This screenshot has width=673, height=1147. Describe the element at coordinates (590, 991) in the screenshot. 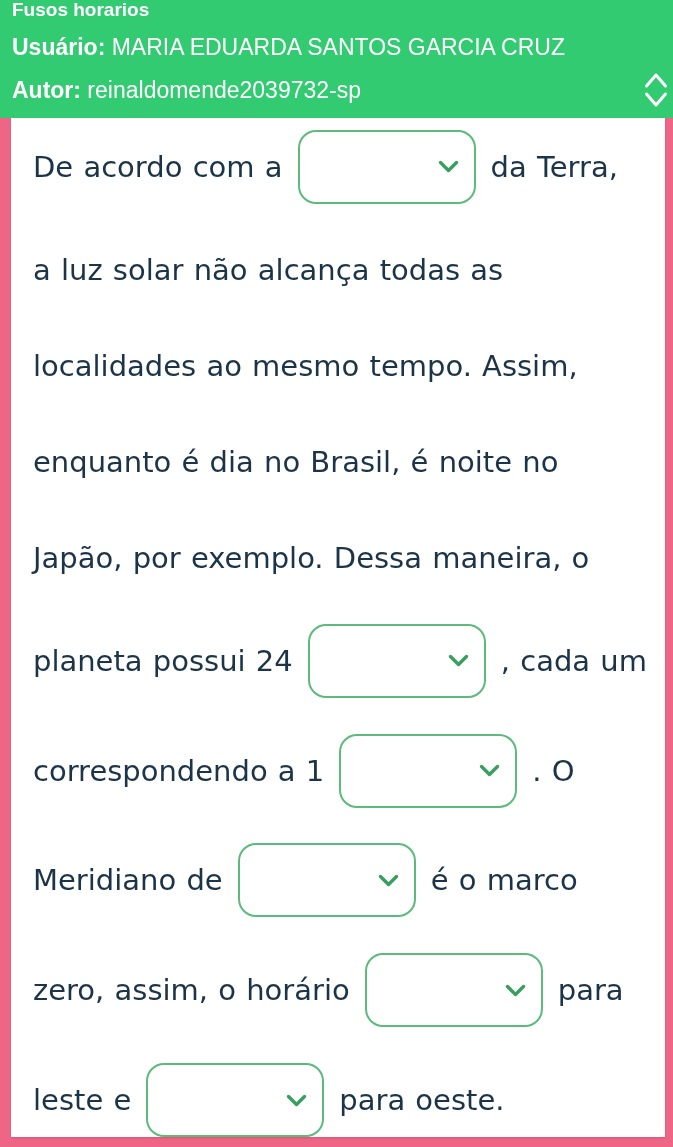

I see `passage-text: para` at that location.